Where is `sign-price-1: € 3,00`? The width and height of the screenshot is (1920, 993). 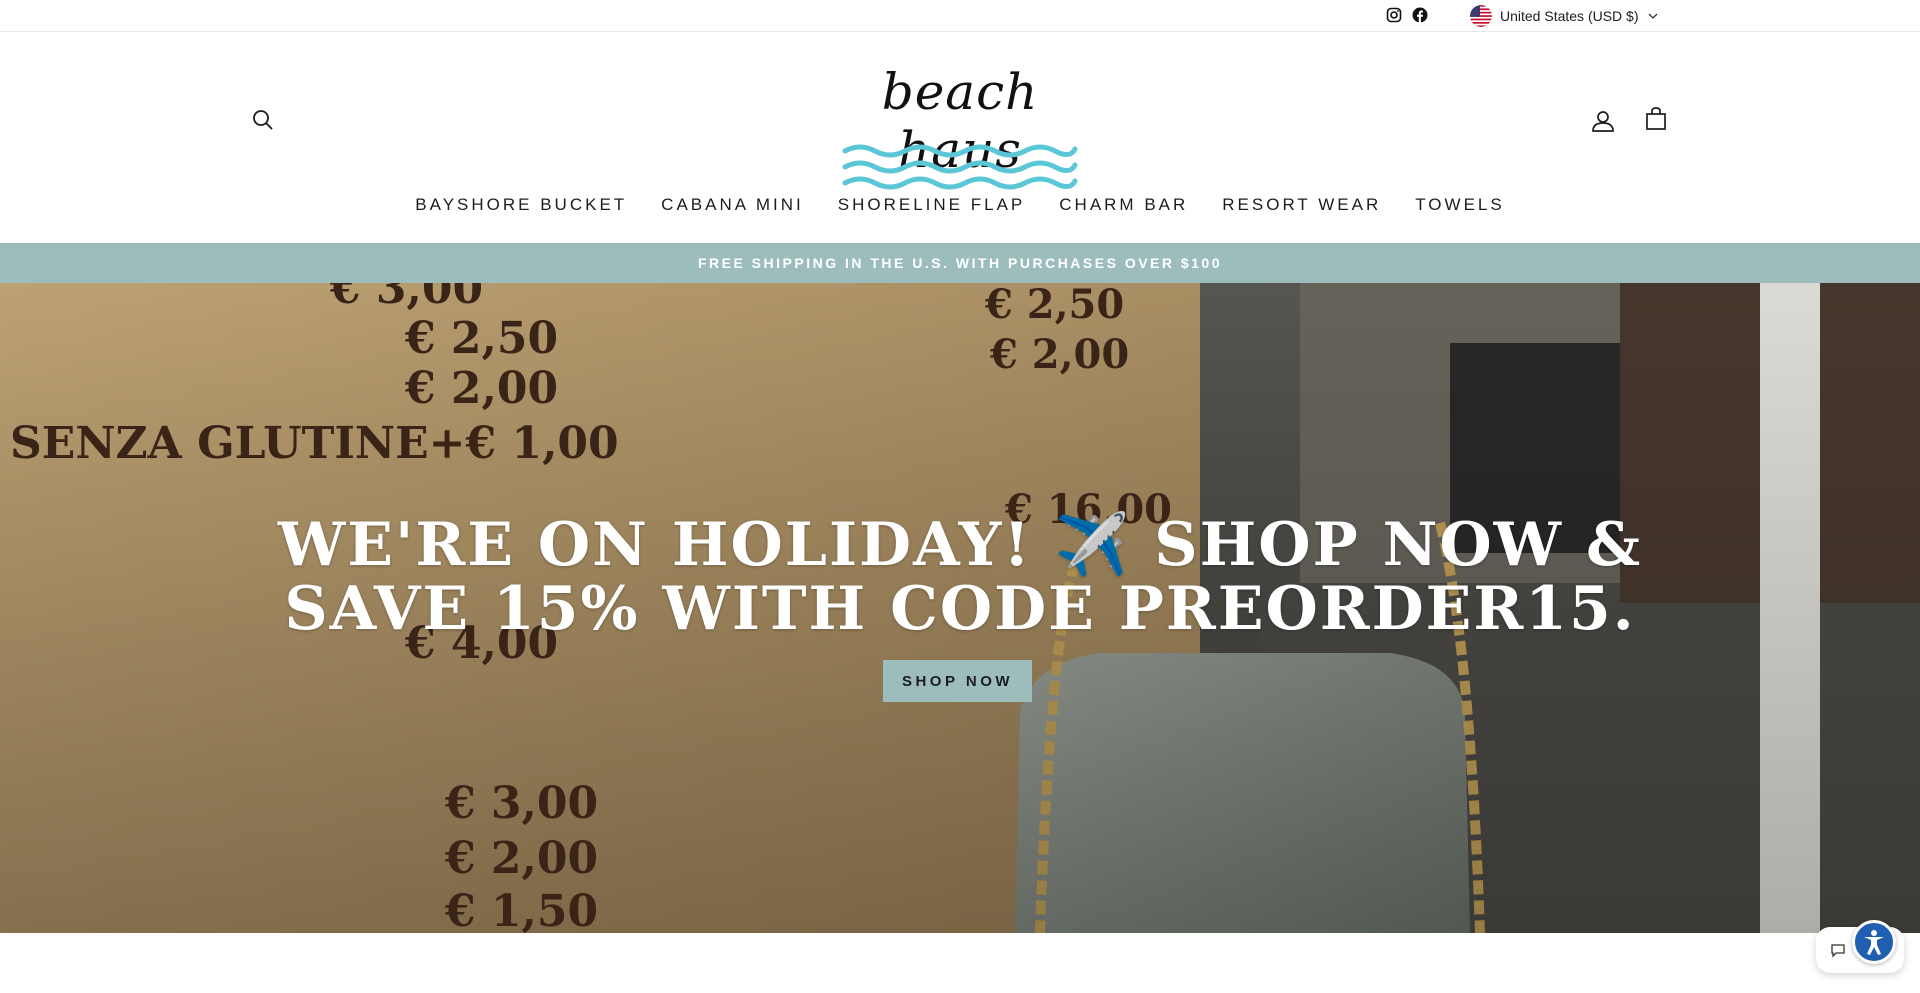
sign-price-1: € 3,00 is located at coordinates (406, 298).